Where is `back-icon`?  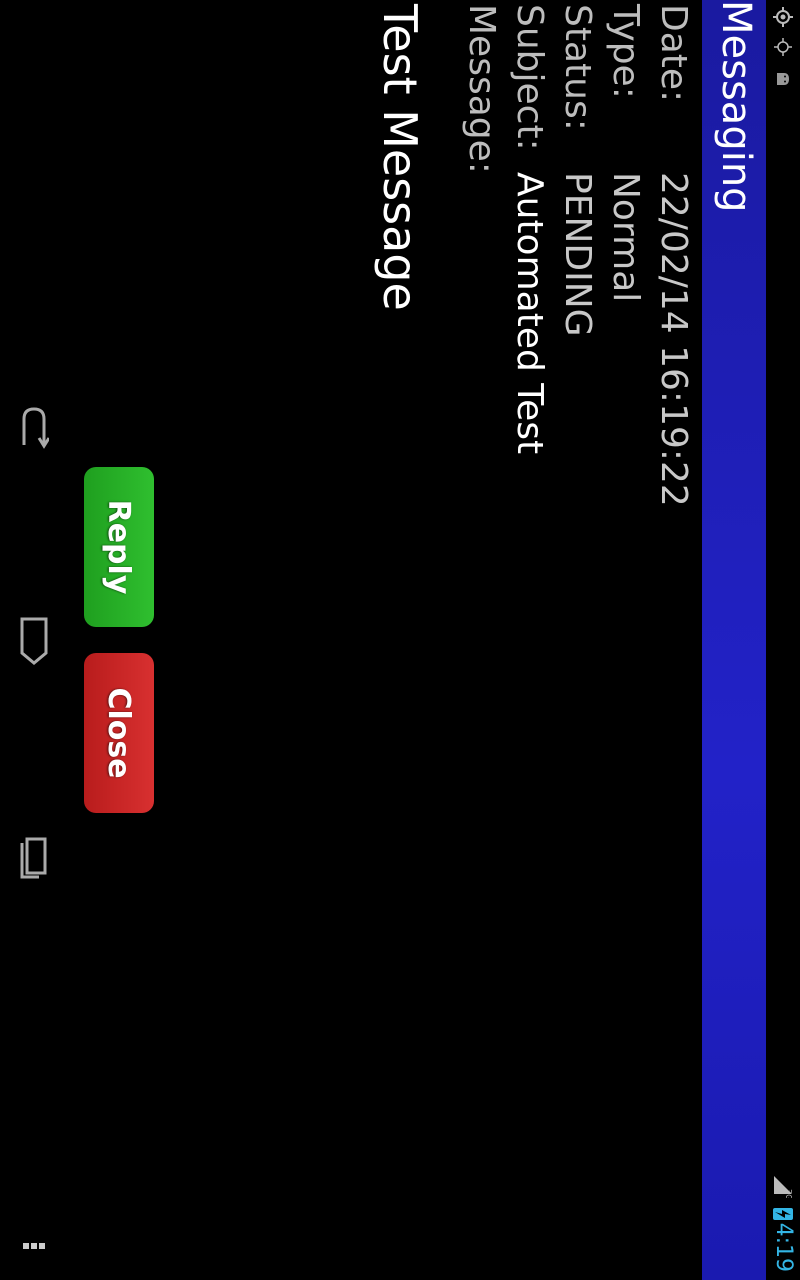 back-icon is located at coordinates (33, 430).